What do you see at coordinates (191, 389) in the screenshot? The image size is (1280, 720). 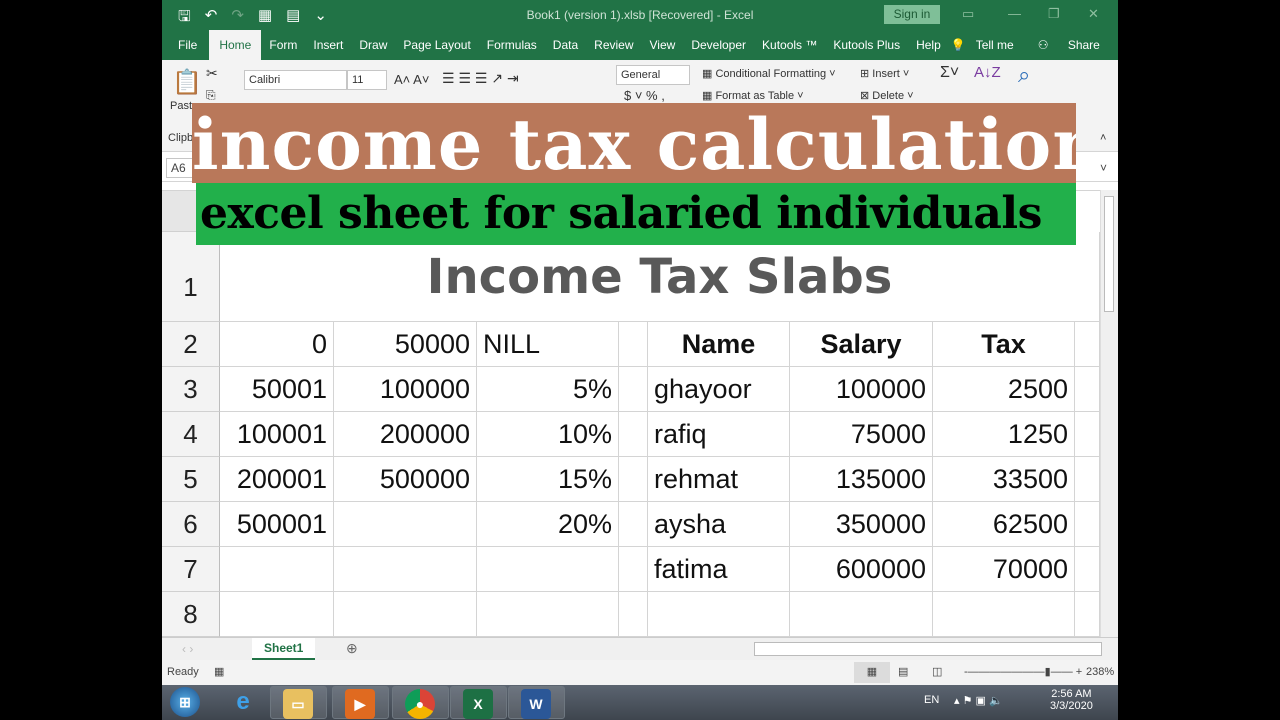 I see `row-header: 3` at bounding box center [191, 389].